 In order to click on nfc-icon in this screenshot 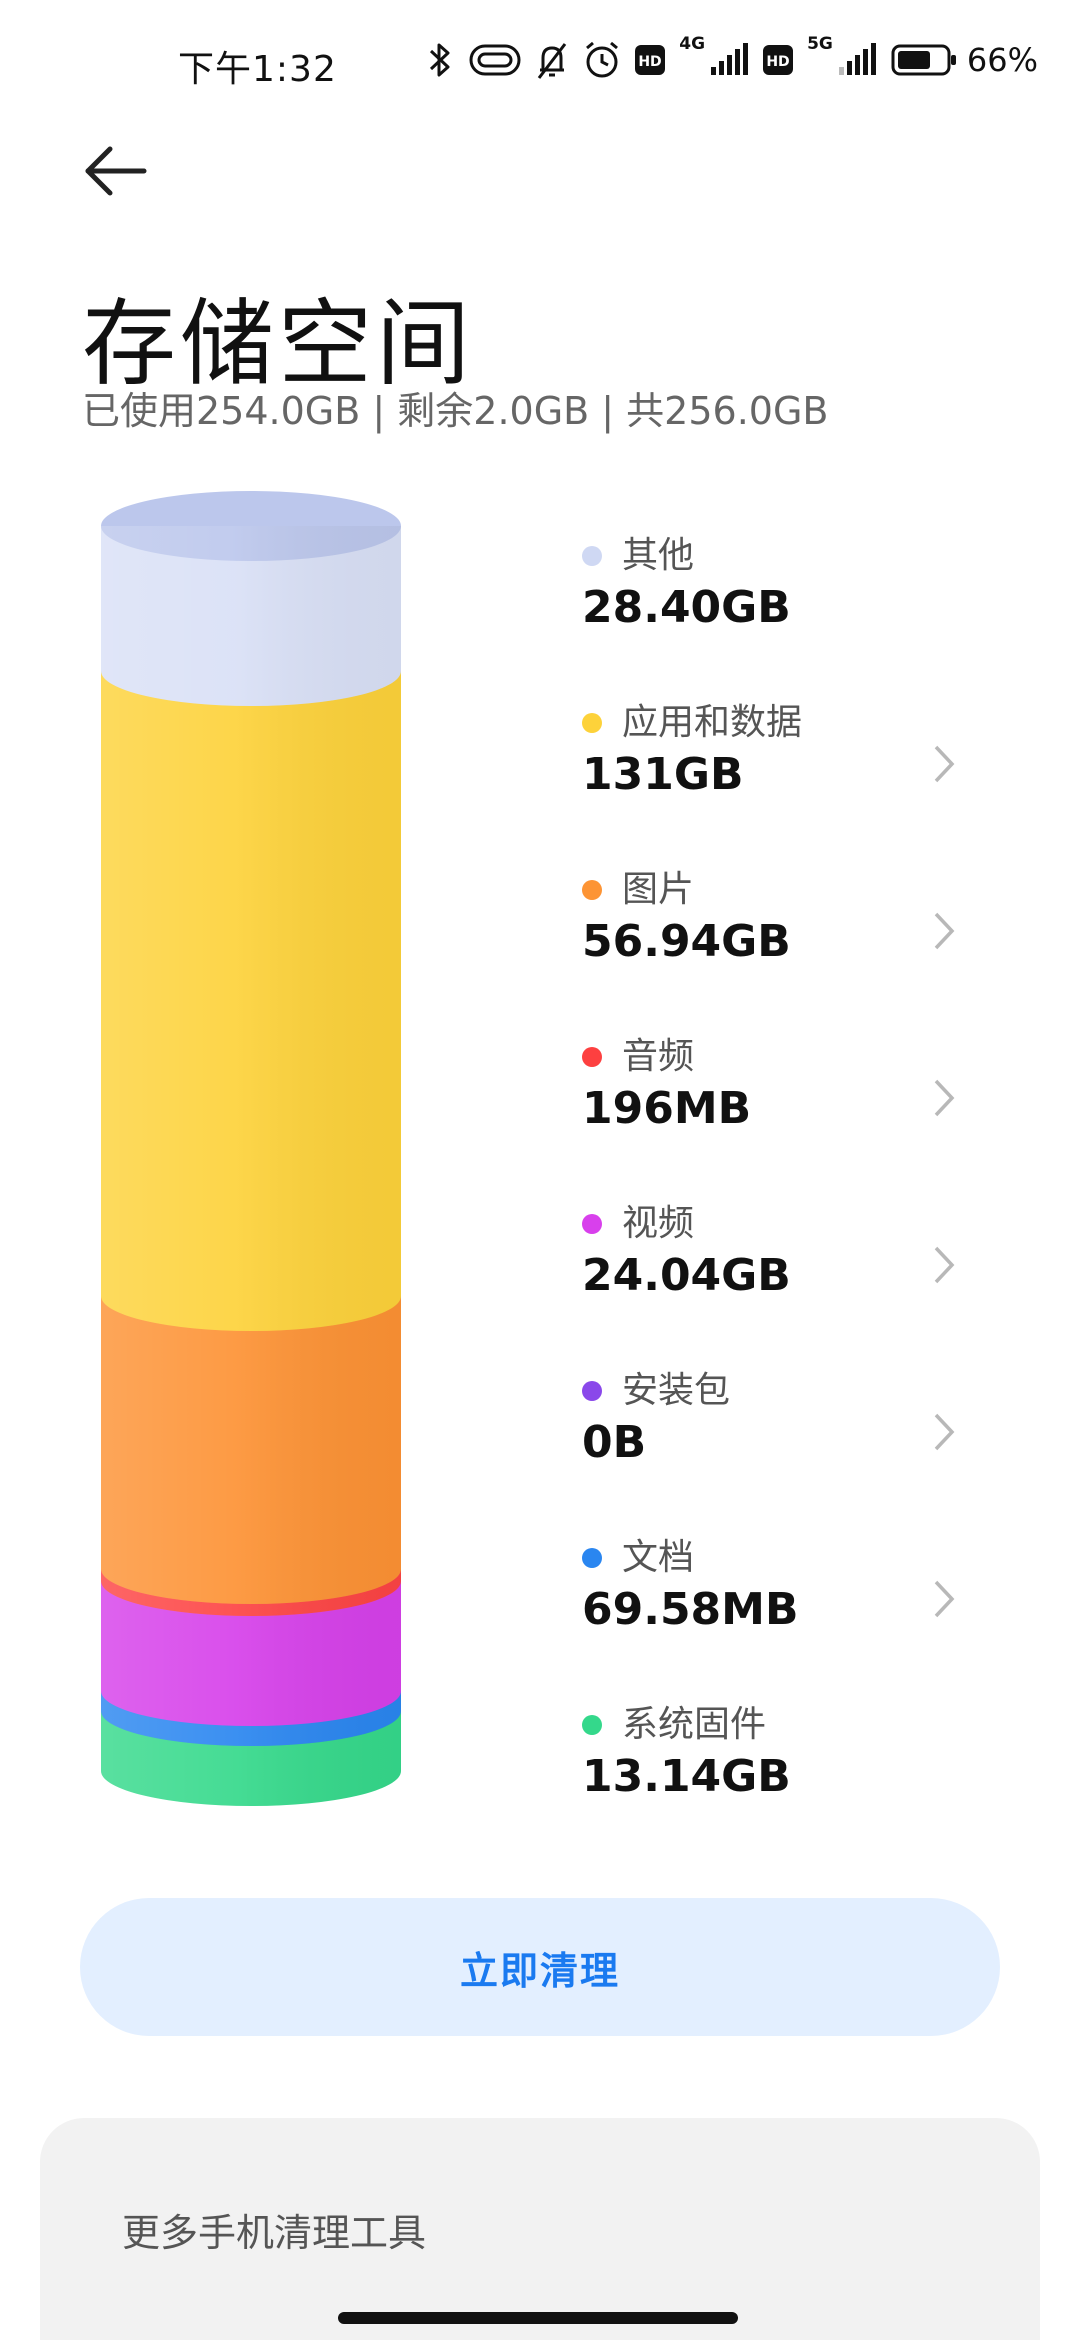, I will do `click(495, 60)`.